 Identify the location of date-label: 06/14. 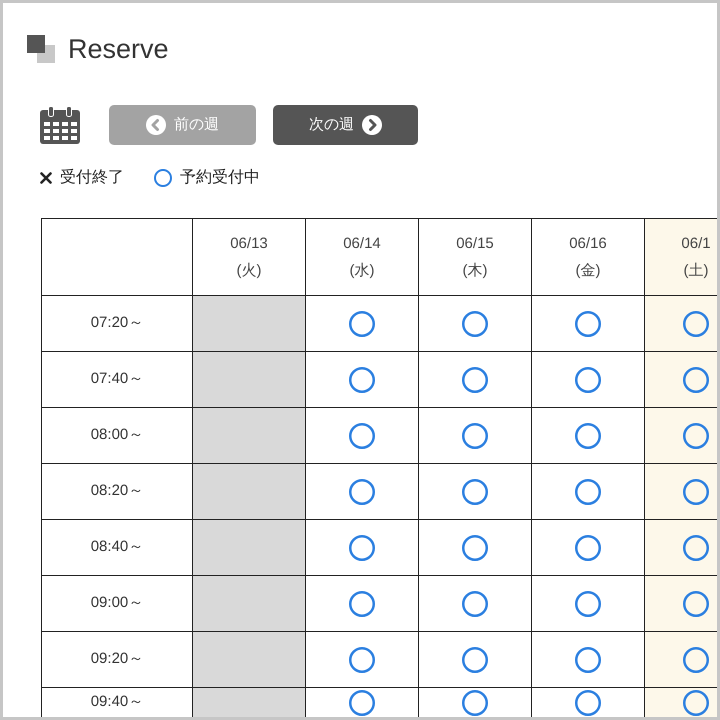
(362, 244).